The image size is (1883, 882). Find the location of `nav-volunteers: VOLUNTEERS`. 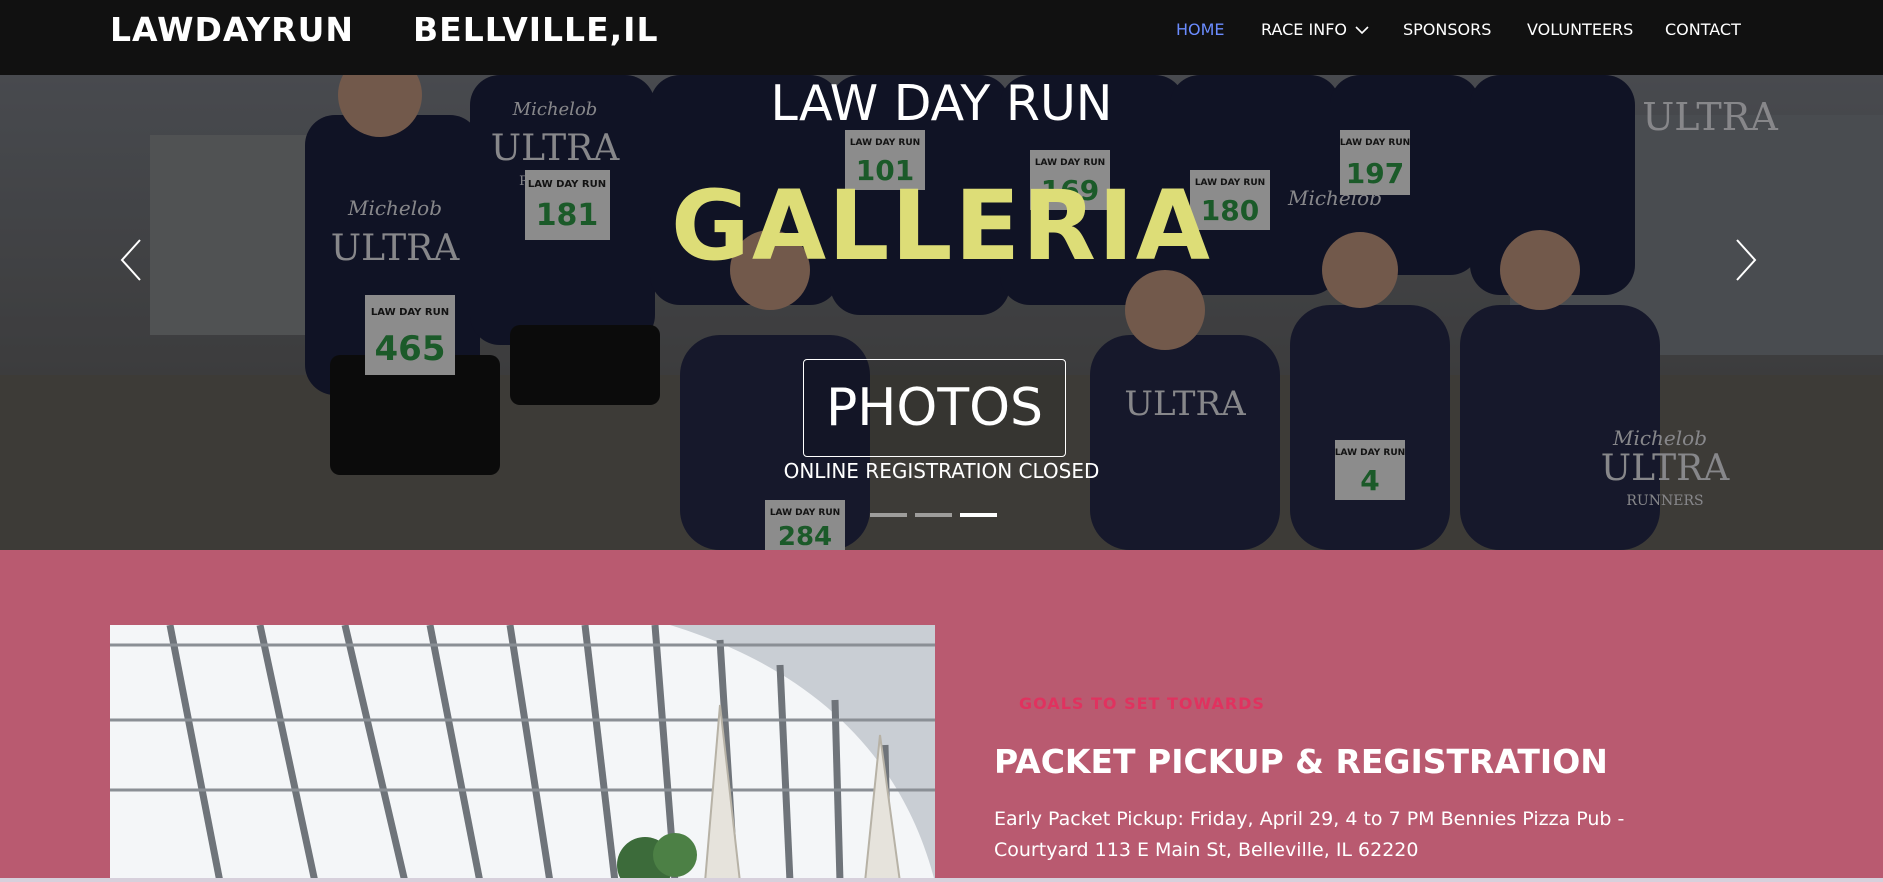

nav-volunteers: VOLUNTEERS is located at coordinates (1580, 29).